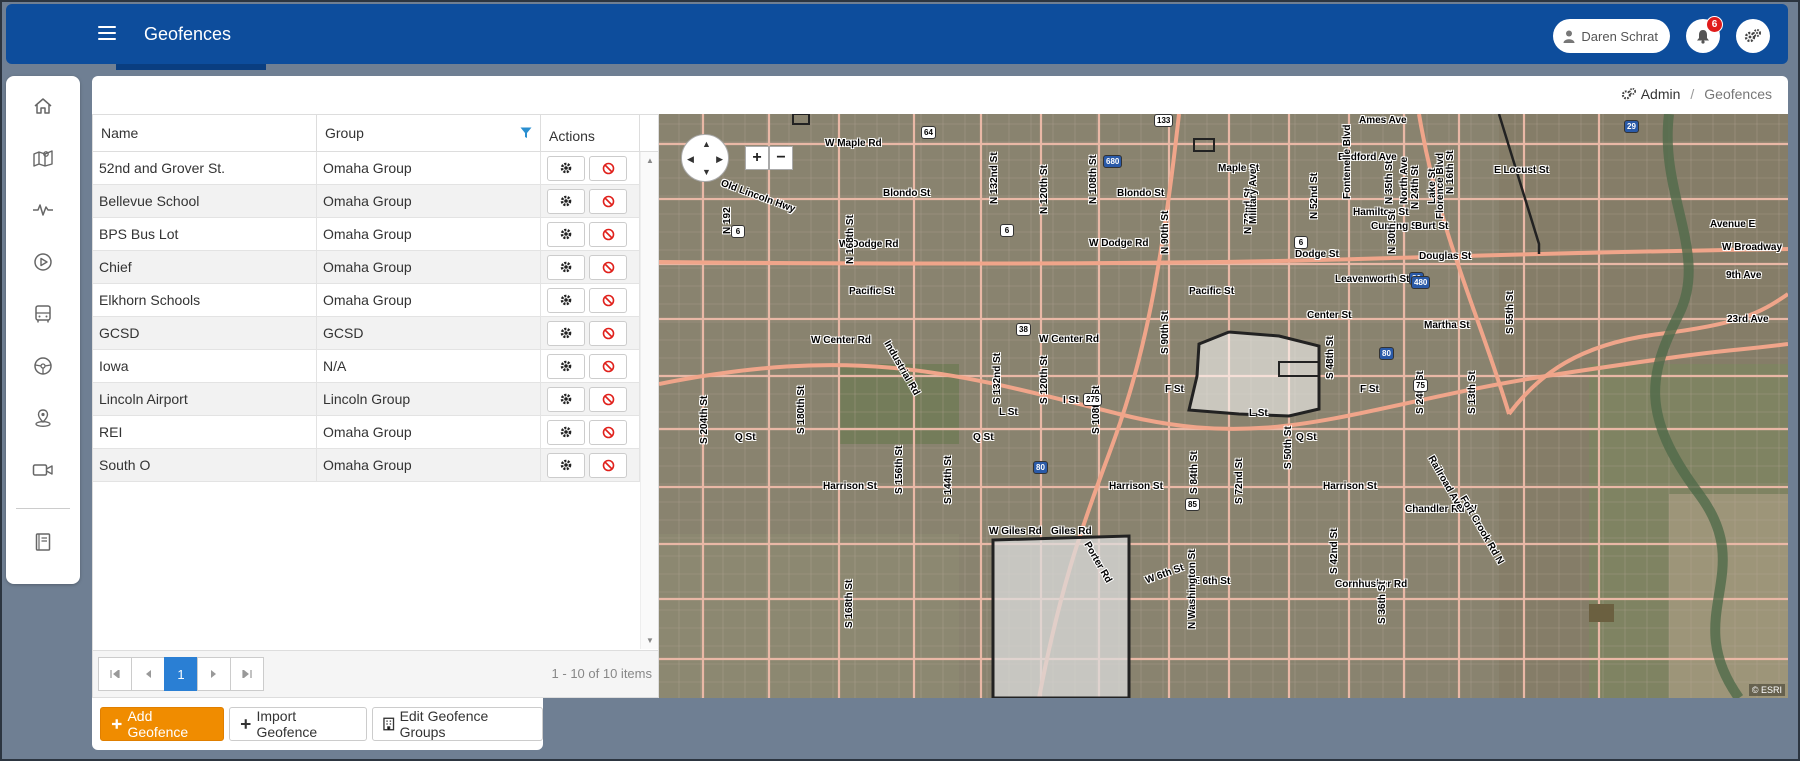 The image size is (1800, 761). I want to click on home-icon, so click(43, 106).